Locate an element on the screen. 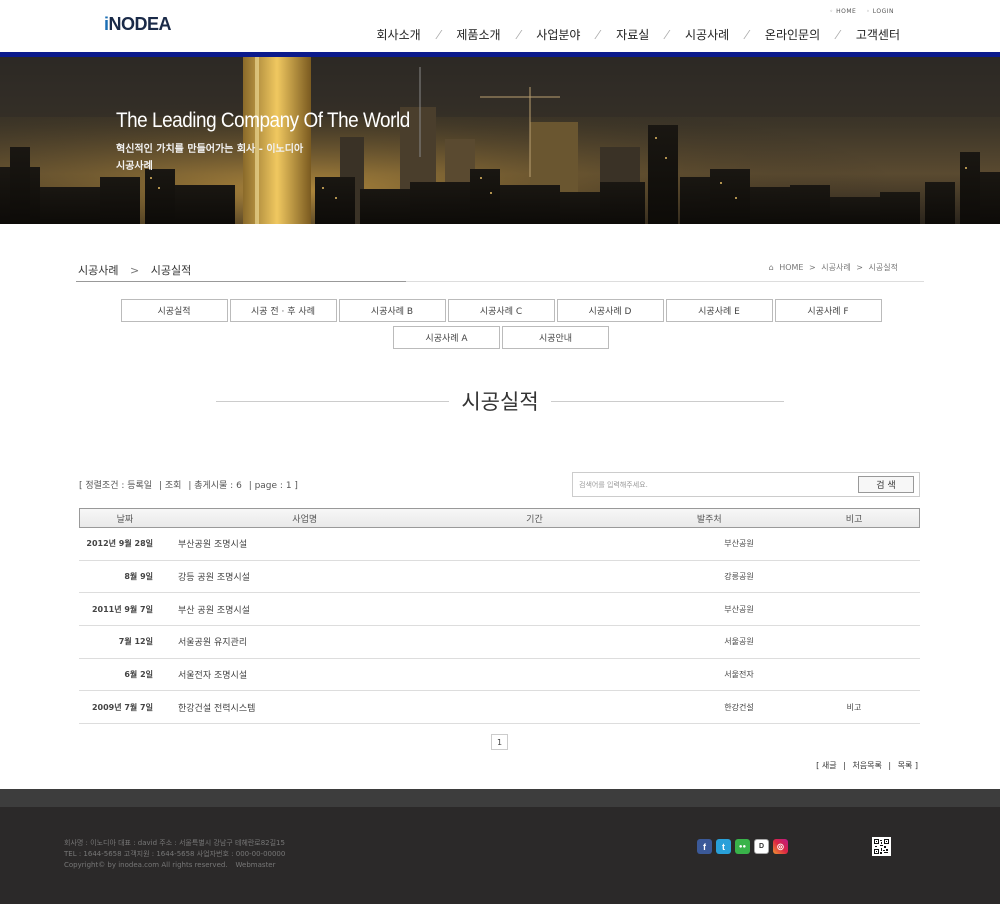 The image size is (1000, 904). nav-item-business: 사업분야 is located at coordinates (558, 34).